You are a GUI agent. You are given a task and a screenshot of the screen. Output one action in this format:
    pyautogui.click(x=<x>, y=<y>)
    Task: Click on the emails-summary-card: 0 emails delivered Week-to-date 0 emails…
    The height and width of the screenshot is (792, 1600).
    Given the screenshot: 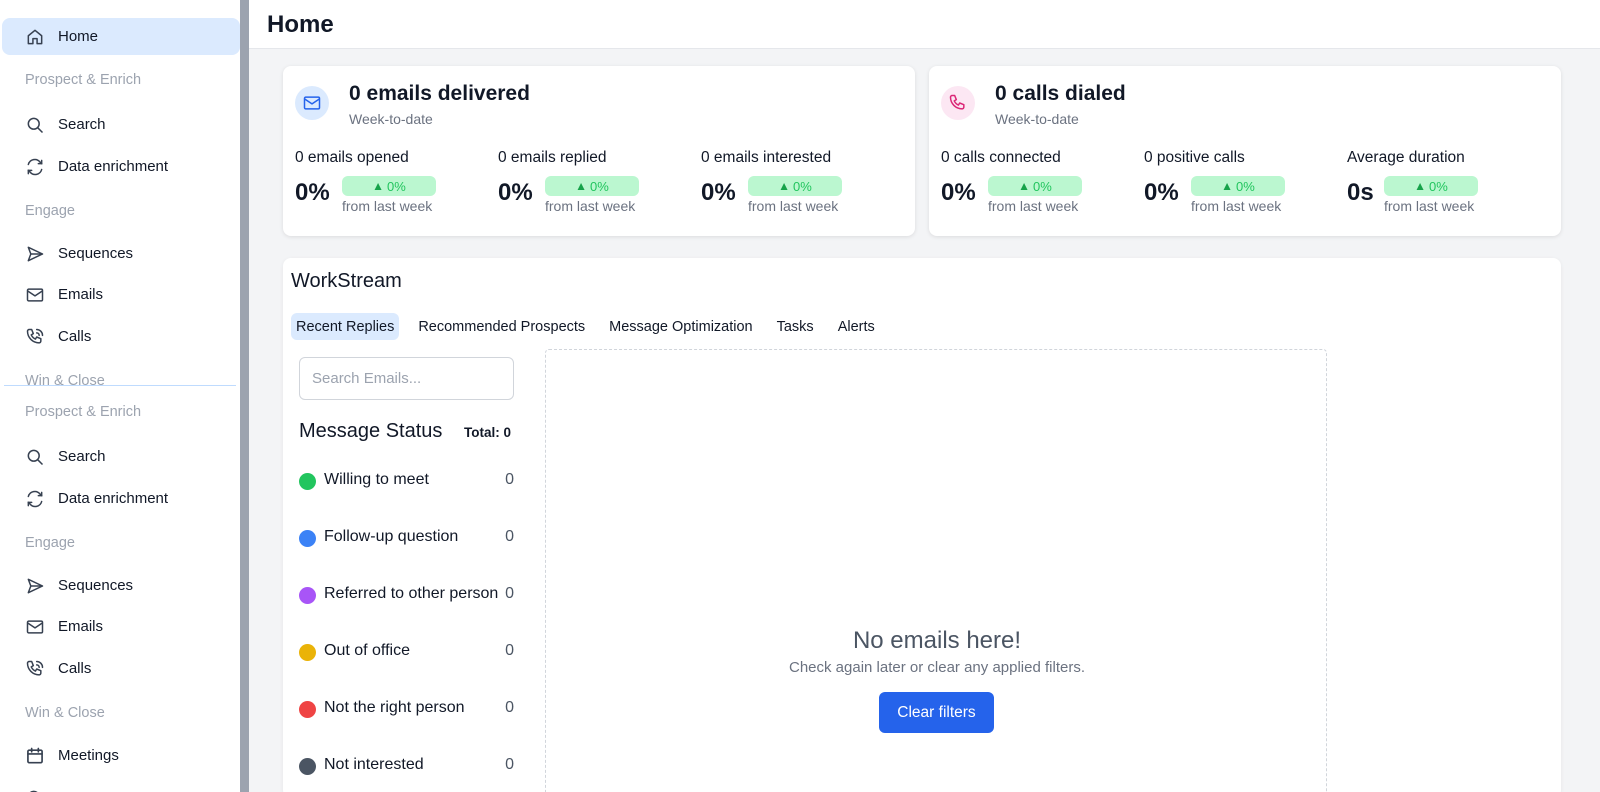 What is the action you would take?
    pyautogui.click(x=599, y=151)
    